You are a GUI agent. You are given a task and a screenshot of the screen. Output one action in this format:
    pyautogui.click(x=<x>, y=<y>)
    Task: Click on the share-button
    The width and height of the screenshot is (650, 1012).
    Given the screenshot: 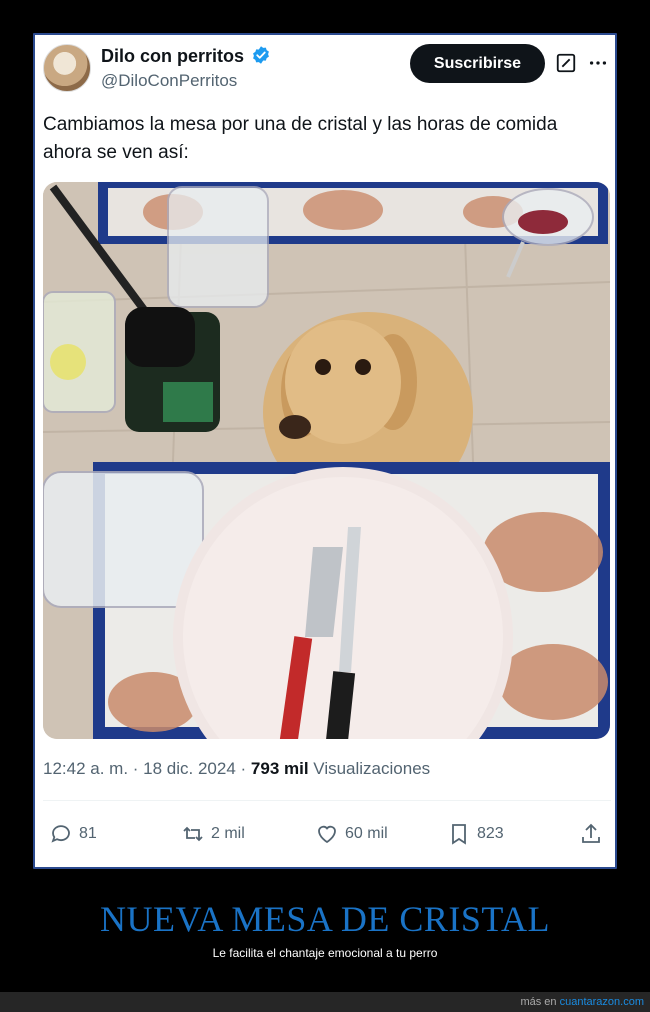 What is the action you would take?
    pyautogui.click(x=591, y=834)
    